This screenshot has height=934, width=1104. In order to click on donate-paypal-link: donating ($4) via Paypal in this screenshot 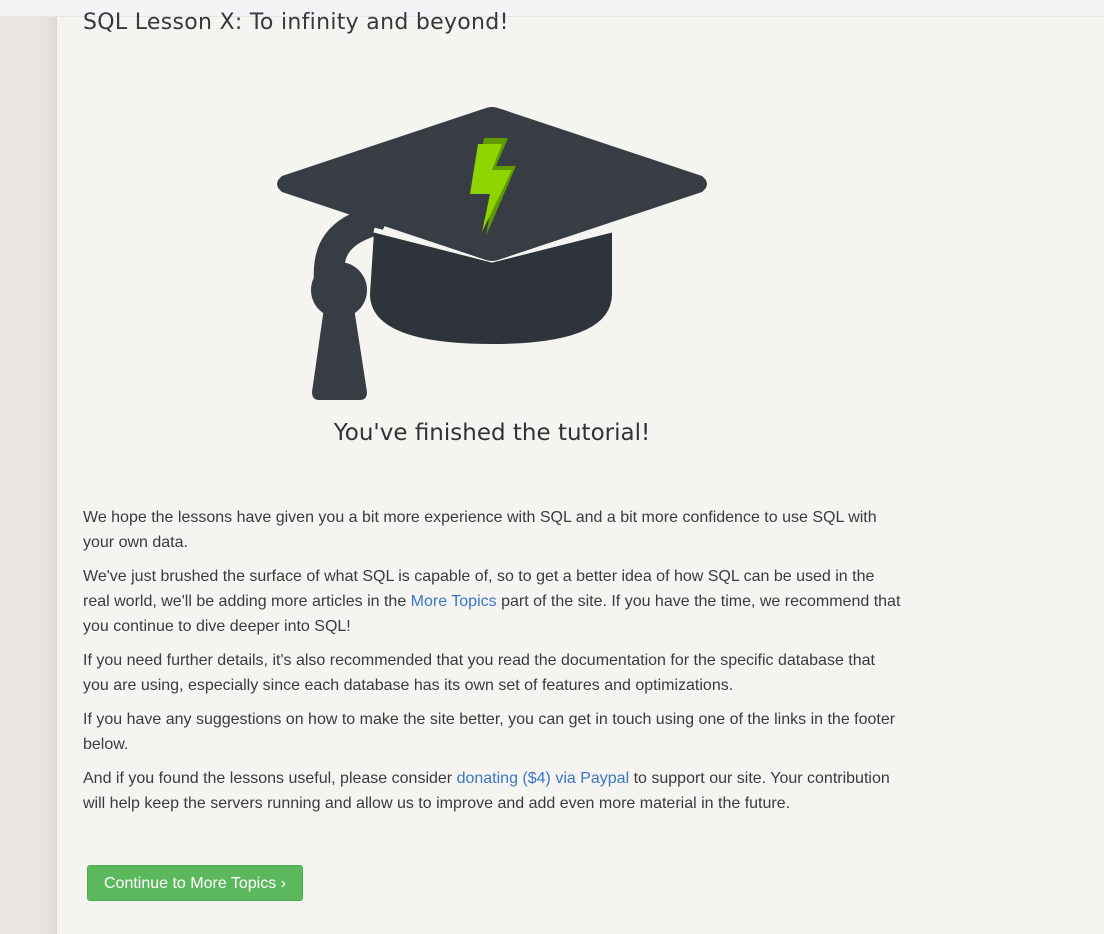, I will do `click(543, 778)`.